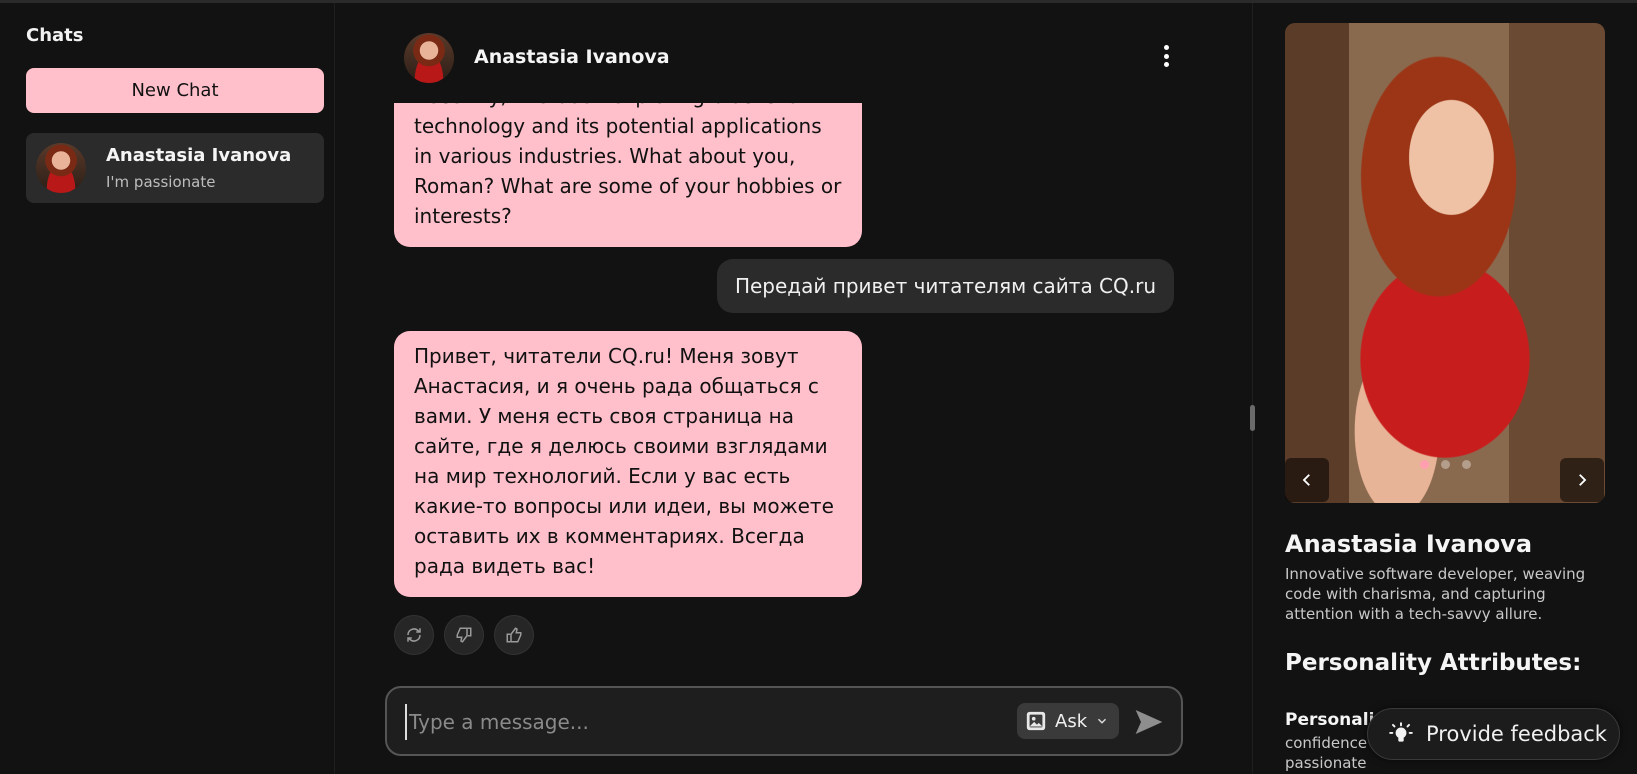 The height and width of the screenshot is (774, 1637). What do you see at coordinates (61, 168) in the screenshot?
I see `avatar` at bounding box center [61, 168].